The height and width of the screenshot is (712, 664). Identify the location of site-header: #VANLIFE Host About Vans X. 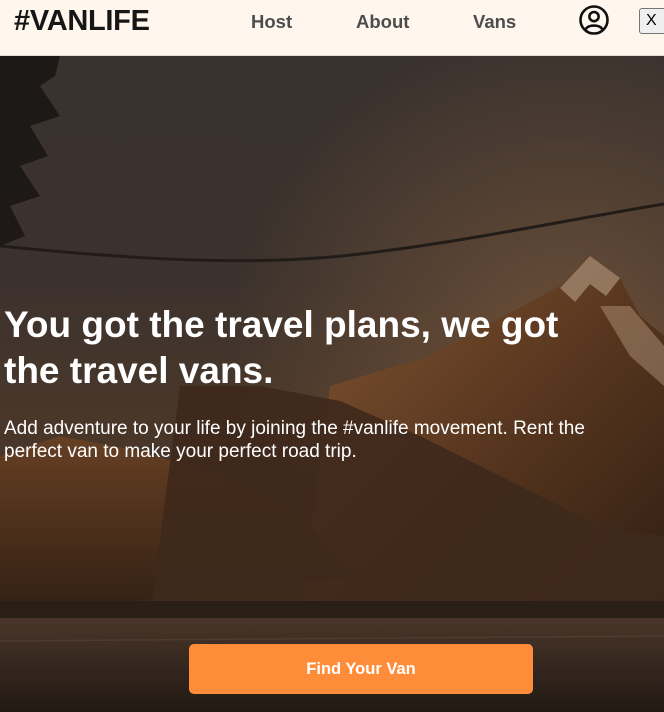
(332, 28).